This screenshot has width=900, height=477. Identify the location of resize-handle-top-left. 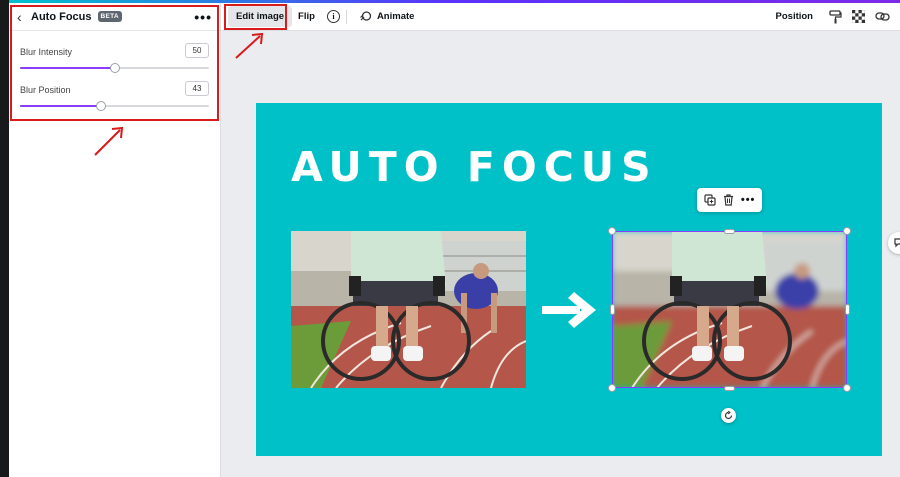
(612, 231).